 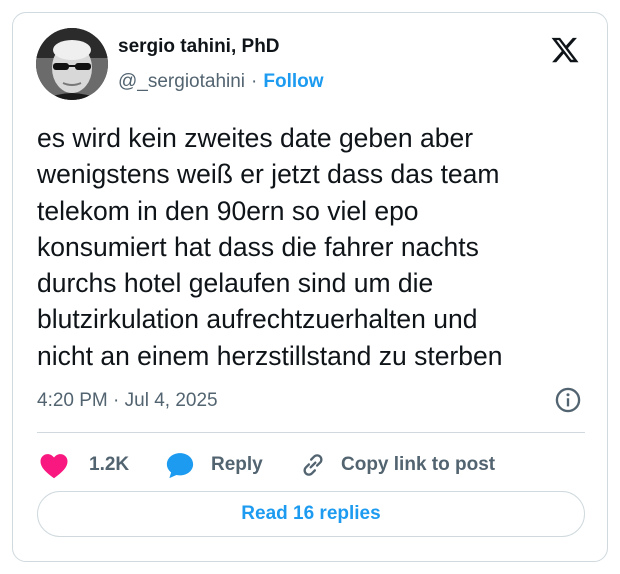 I want to click on read-replies-label: Read 16 replies, so click(x=311, y=513).